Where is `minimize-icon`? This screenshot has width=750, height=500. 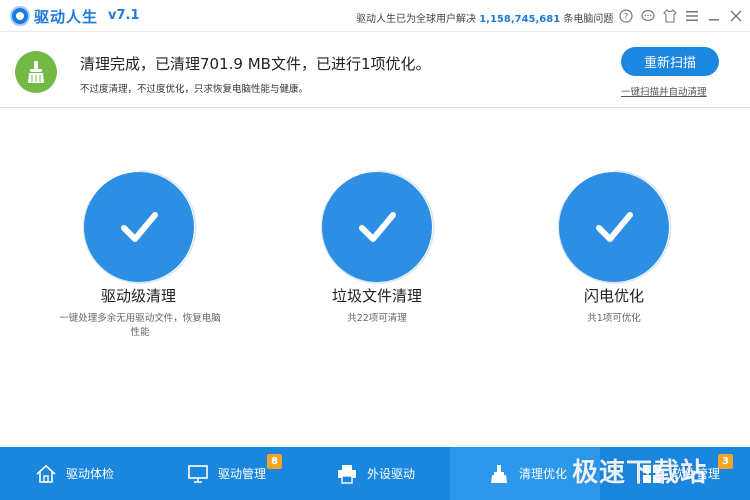
minimize-icon is located at coordinates (714, 16).